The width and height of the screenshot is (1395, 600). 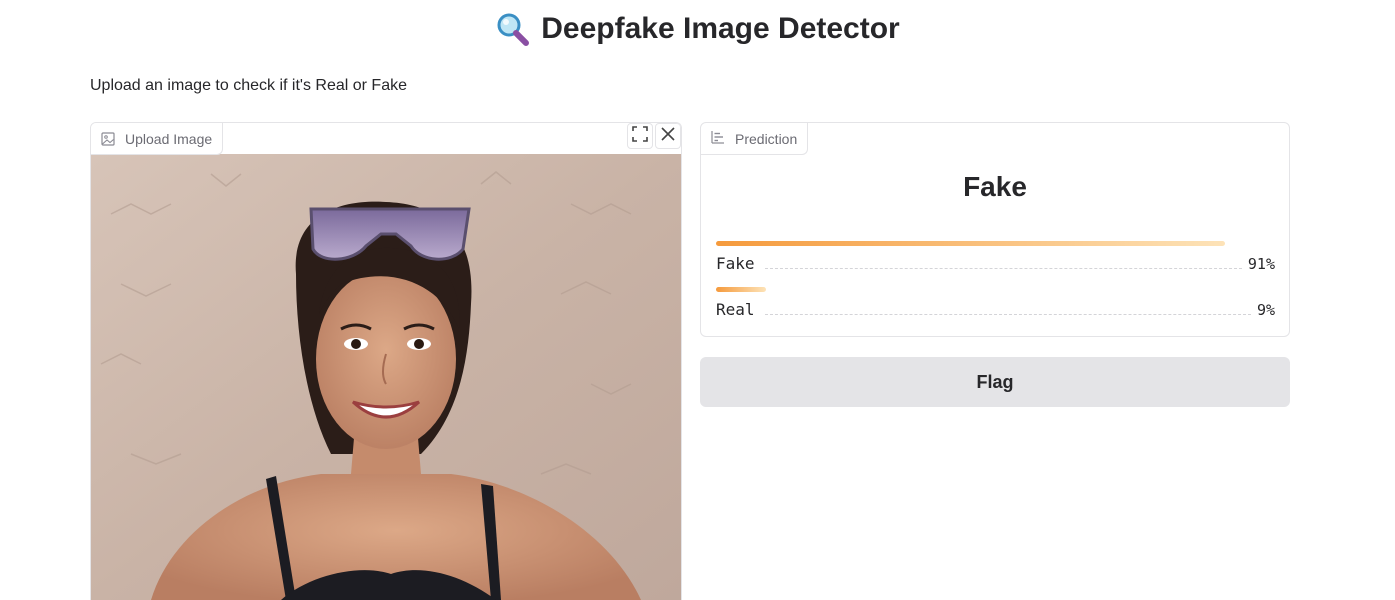 I want to click on confidence-value-fake: 91%, so click(x=1261, y=264).